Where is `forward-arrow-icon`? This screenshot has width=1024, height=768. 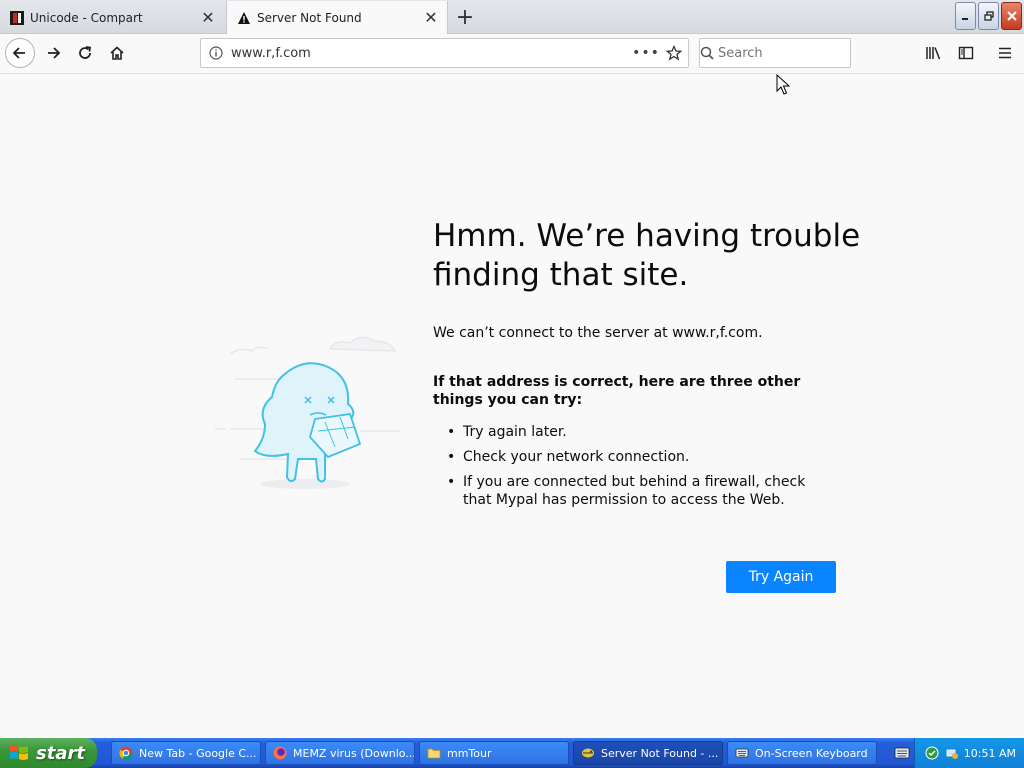
forward-arrow-icon is located at coordinates (54, 53).